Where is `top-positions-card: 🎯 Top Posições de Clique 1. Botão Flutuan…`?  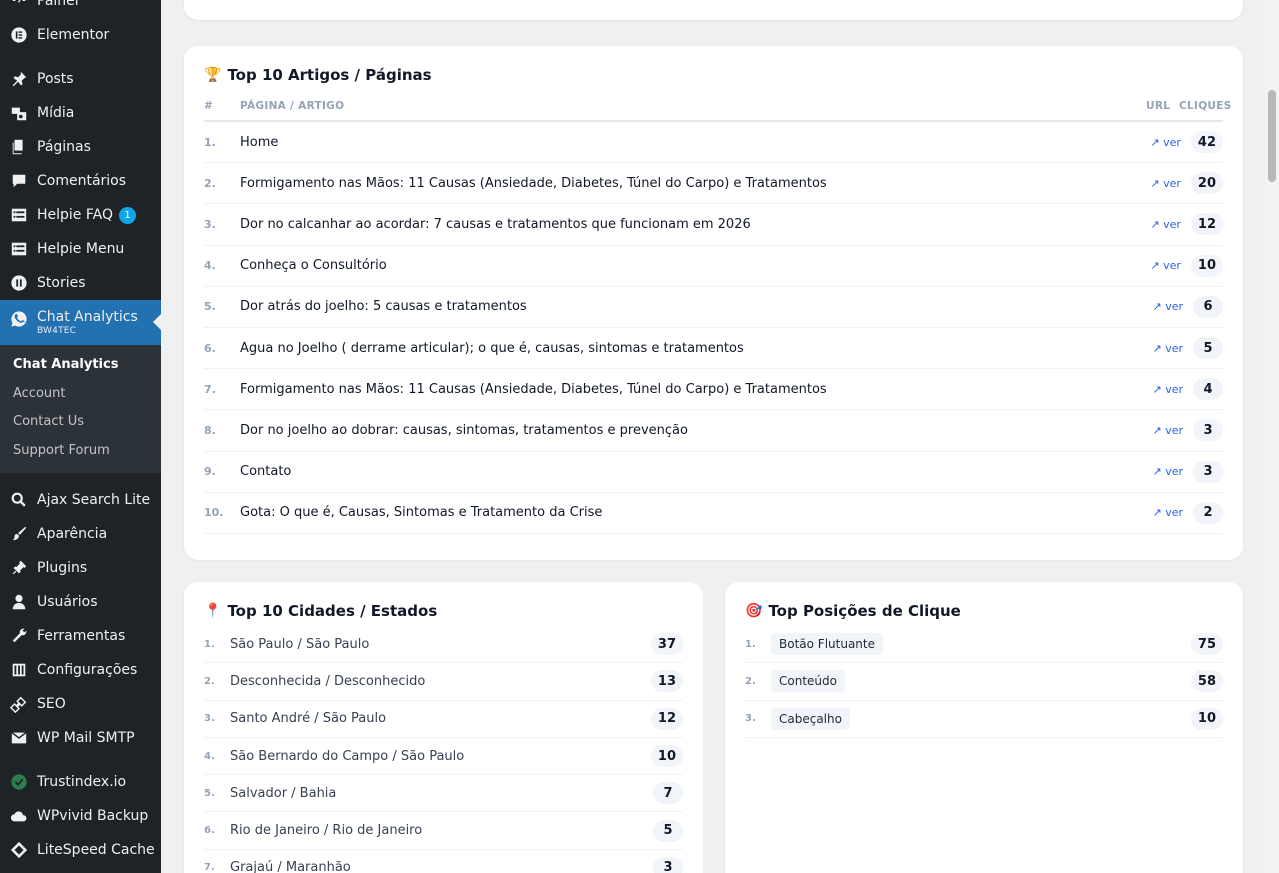
top-positions-card: 🎯 Top Posições de Clique 1. Botão Flutuan… is located at coordinates (984, 727).